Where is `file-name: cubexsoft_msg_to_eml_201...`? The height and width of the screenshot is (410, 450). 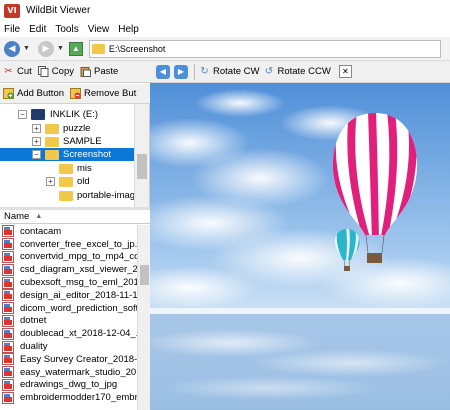
file-name: cubexsoft_msg_to_eml_201... is located at coordinates (78, 283).